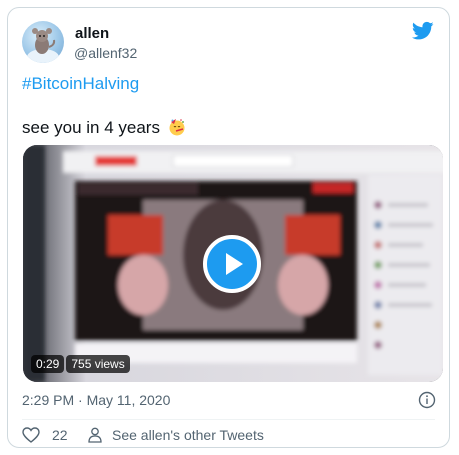  I want to click on play-button, so click(232, 264).